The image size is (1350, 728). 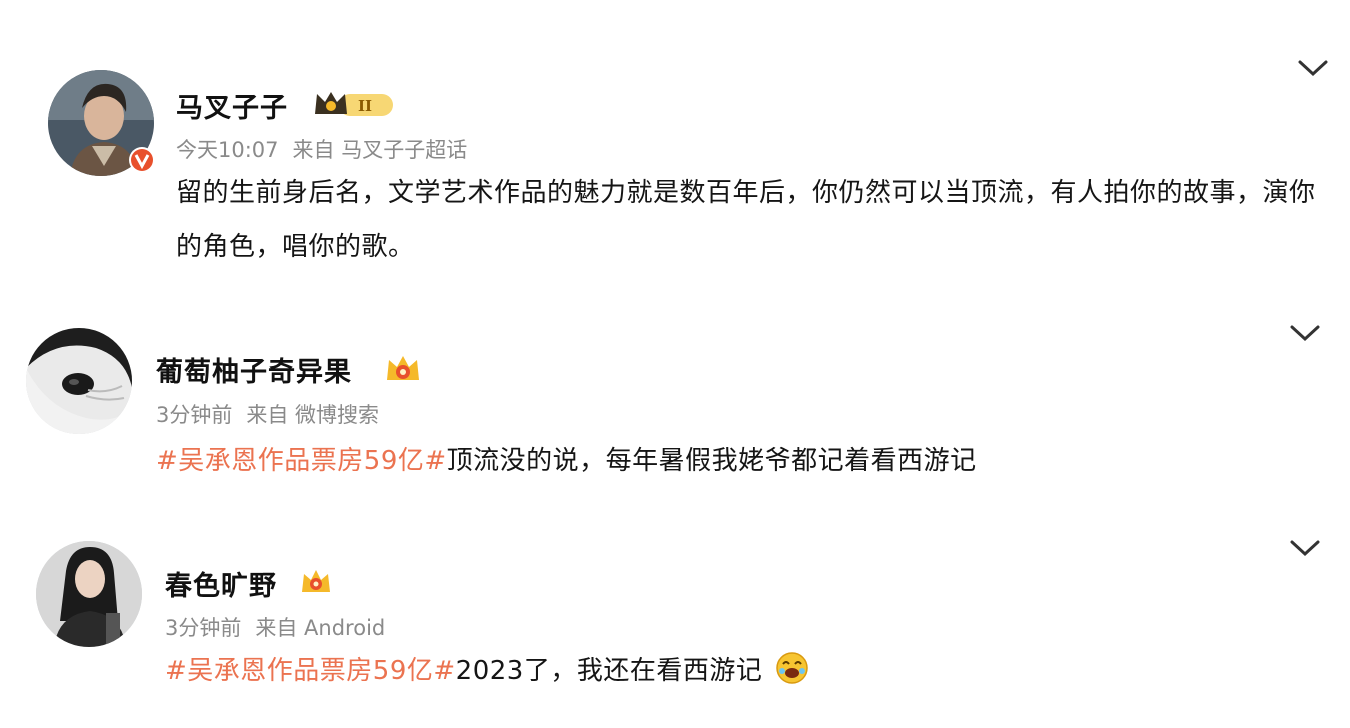 I want to click on crown-badge-icon: II, so click(x=354, y=104).